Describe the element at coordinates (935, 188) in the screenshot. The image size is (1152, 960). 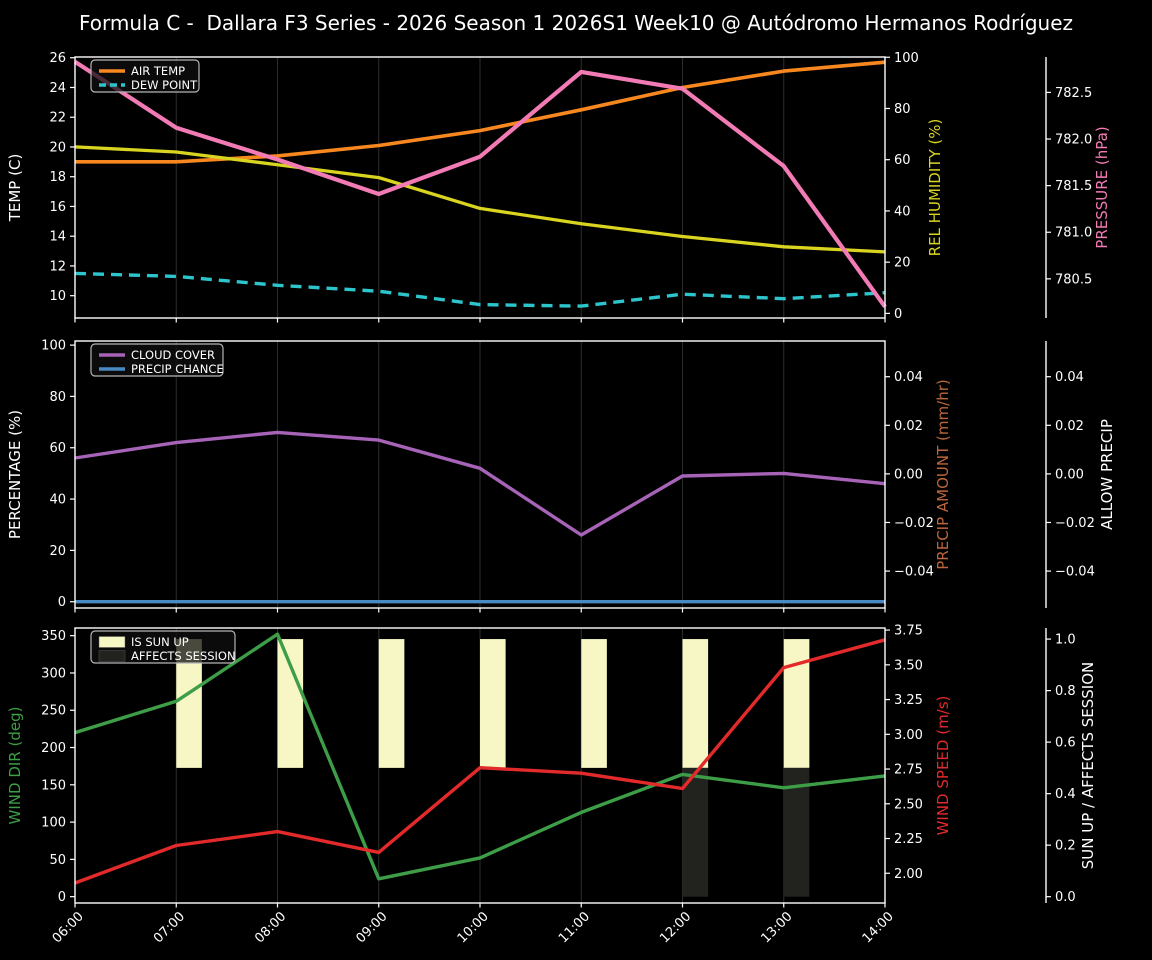
I see `rel-humidity-axis-label: REL HUMIDITY (%)` at that location.